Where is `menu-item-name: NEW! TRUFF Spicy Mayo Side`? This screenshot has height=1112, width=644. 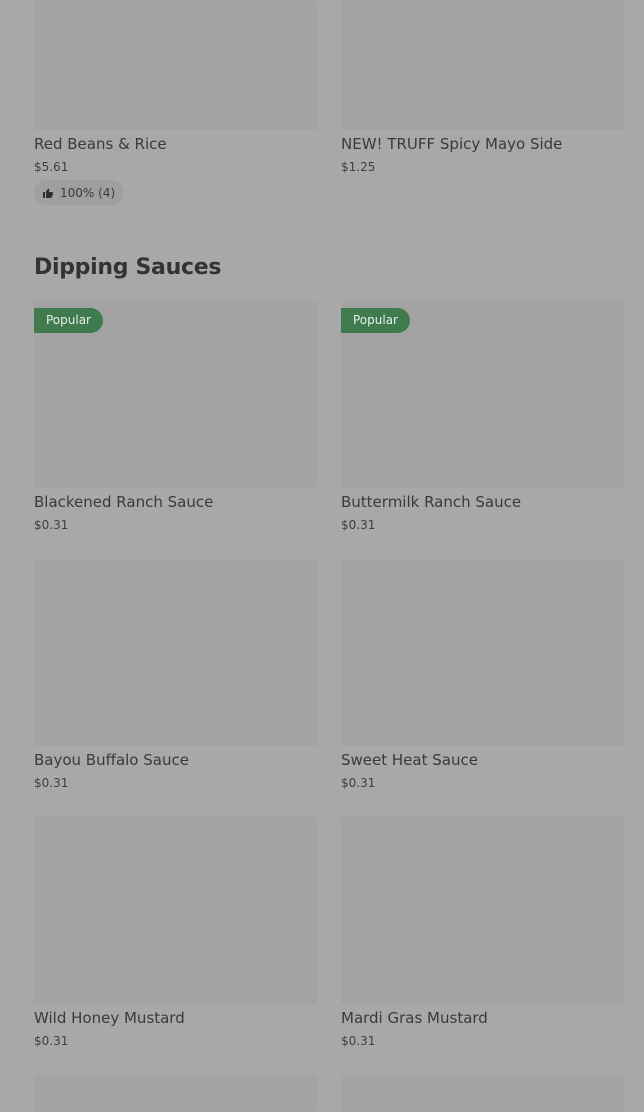
menu-item-name: NEW! TRUFF Spicy Mayo Side is located at coordinates (452, 144).